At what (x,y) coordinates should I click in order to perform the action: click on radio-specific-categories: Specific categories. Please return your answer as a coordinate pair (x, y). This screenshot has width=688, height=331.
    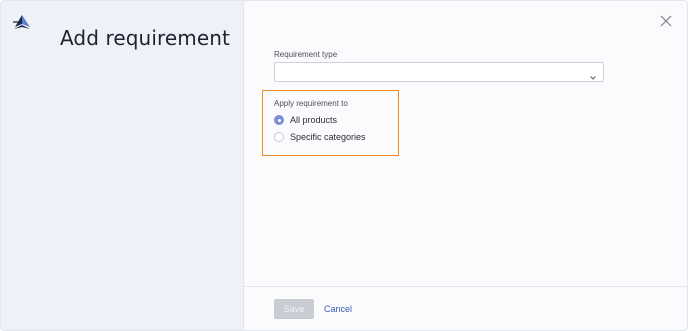
    Looking at the image, I should click on (320, 137).